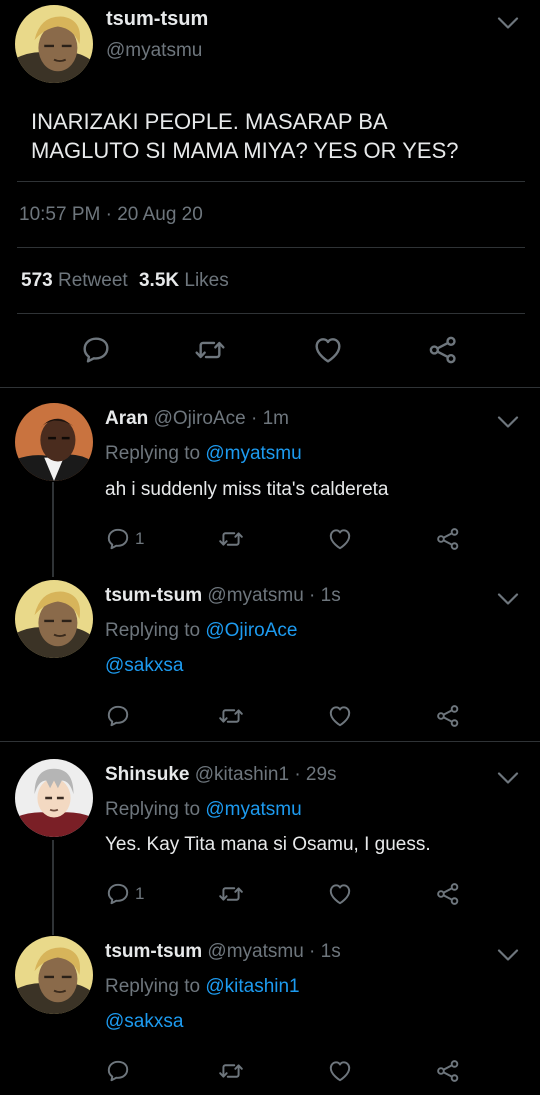 The image size is (540, 1095). What do you see at coordinates (37, 280) in the screenshot?
I see `retweets-count: 573` at bounding box center [37, 280].